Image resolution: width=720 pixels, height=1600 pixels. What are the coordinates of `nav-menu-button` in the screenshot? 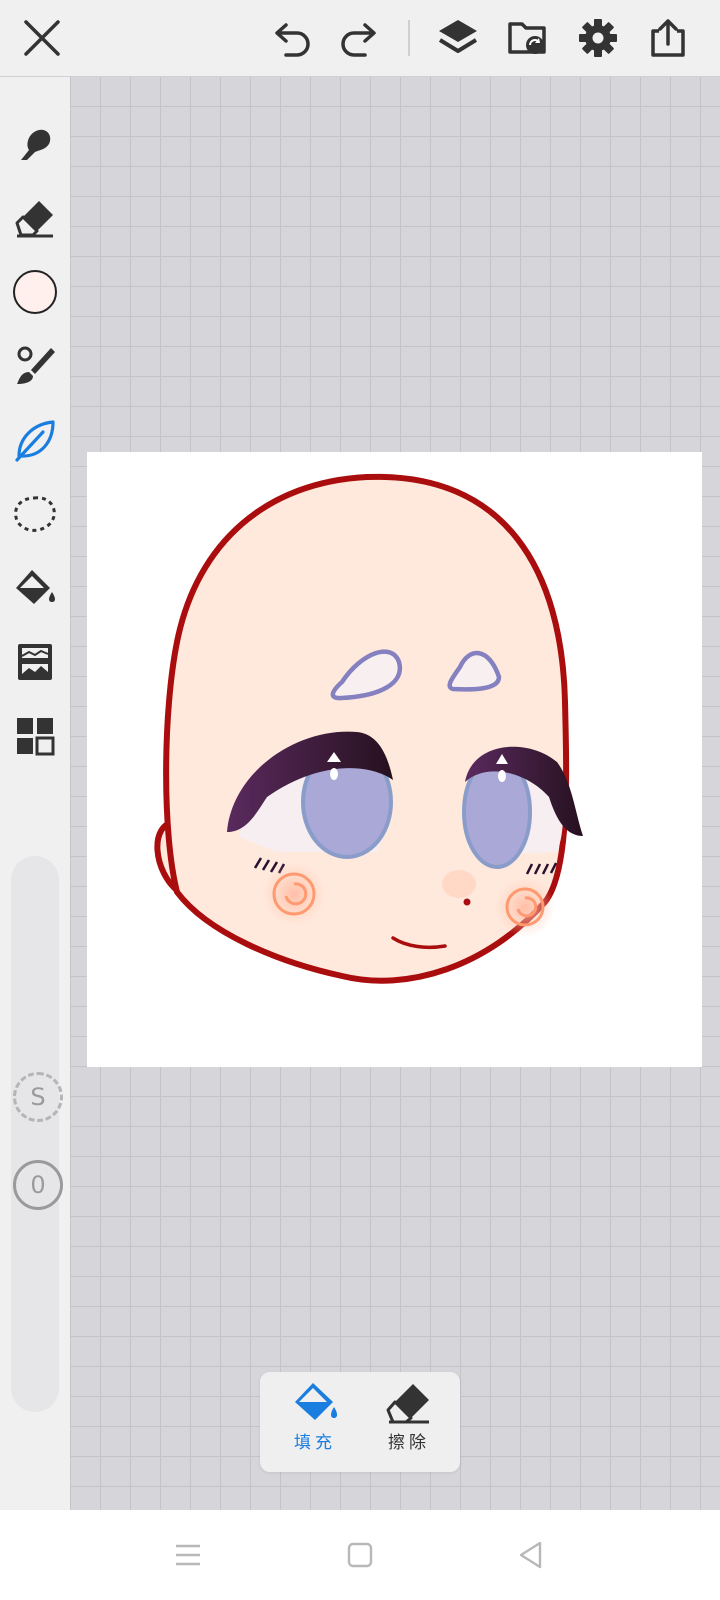 It's located at (188, 1555).